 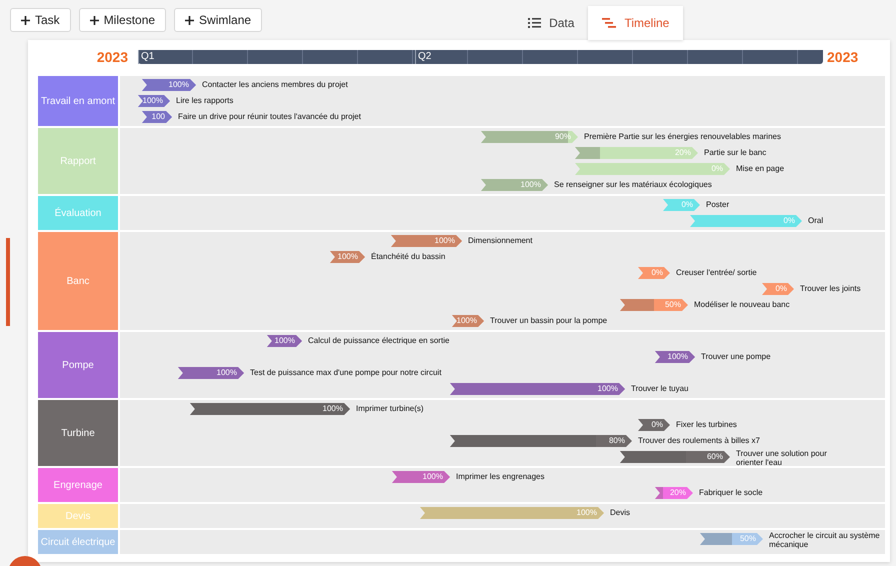 I want to click on task-bar: 90%, so click(x=529, y=137).